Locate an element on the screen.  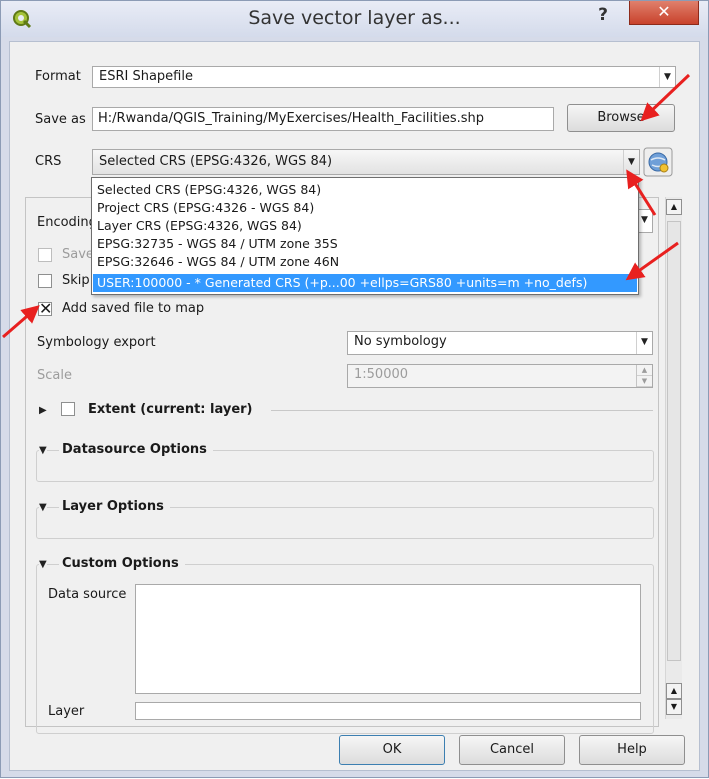
symbology-label: Symbology export is located at coordinates (96, 342).